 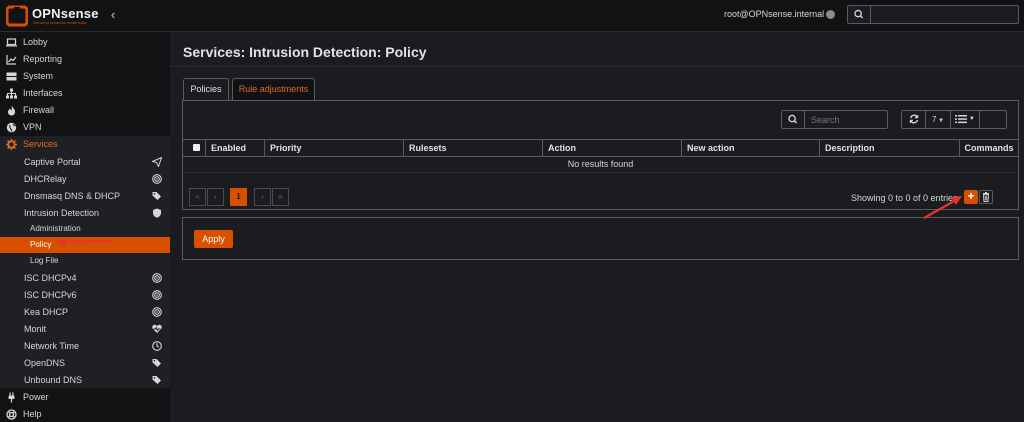 I want to click on sidebar-item-label: DHCRelay, so click(x=45, y=179).